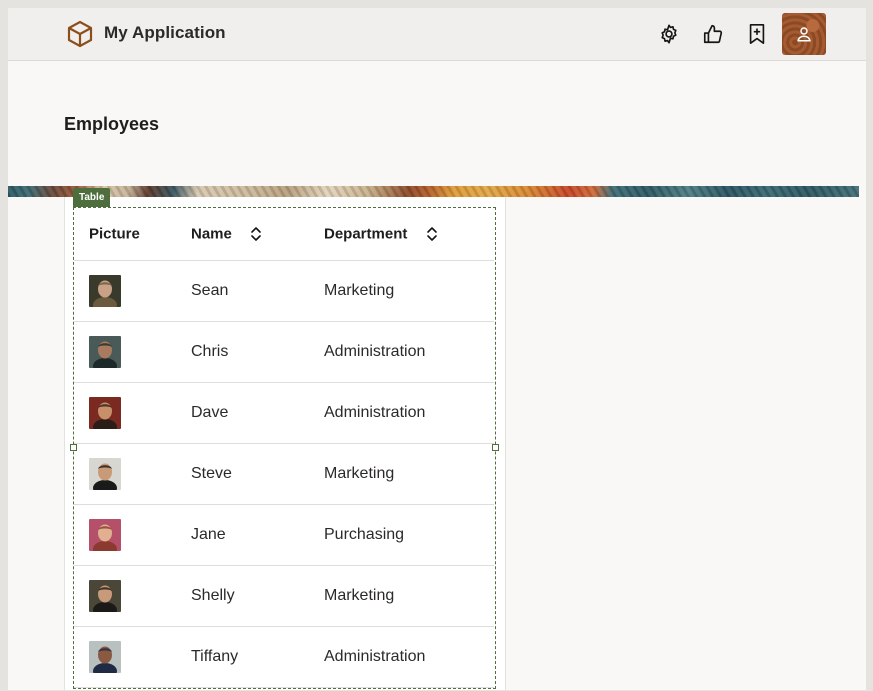  I want to click on thumbs-up-icon, so click(713, 34).